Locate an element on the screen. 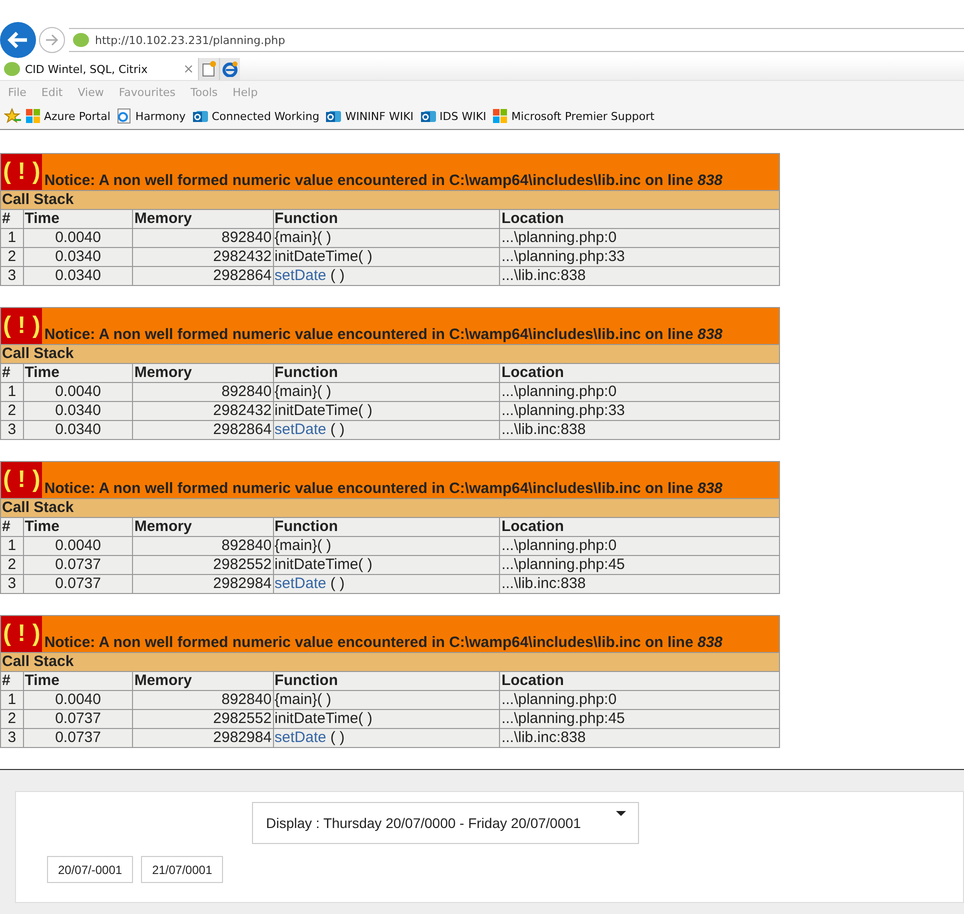 The width and height of the screenshot is (964, 914). new-tab-button is located at coordinates (208, 69).